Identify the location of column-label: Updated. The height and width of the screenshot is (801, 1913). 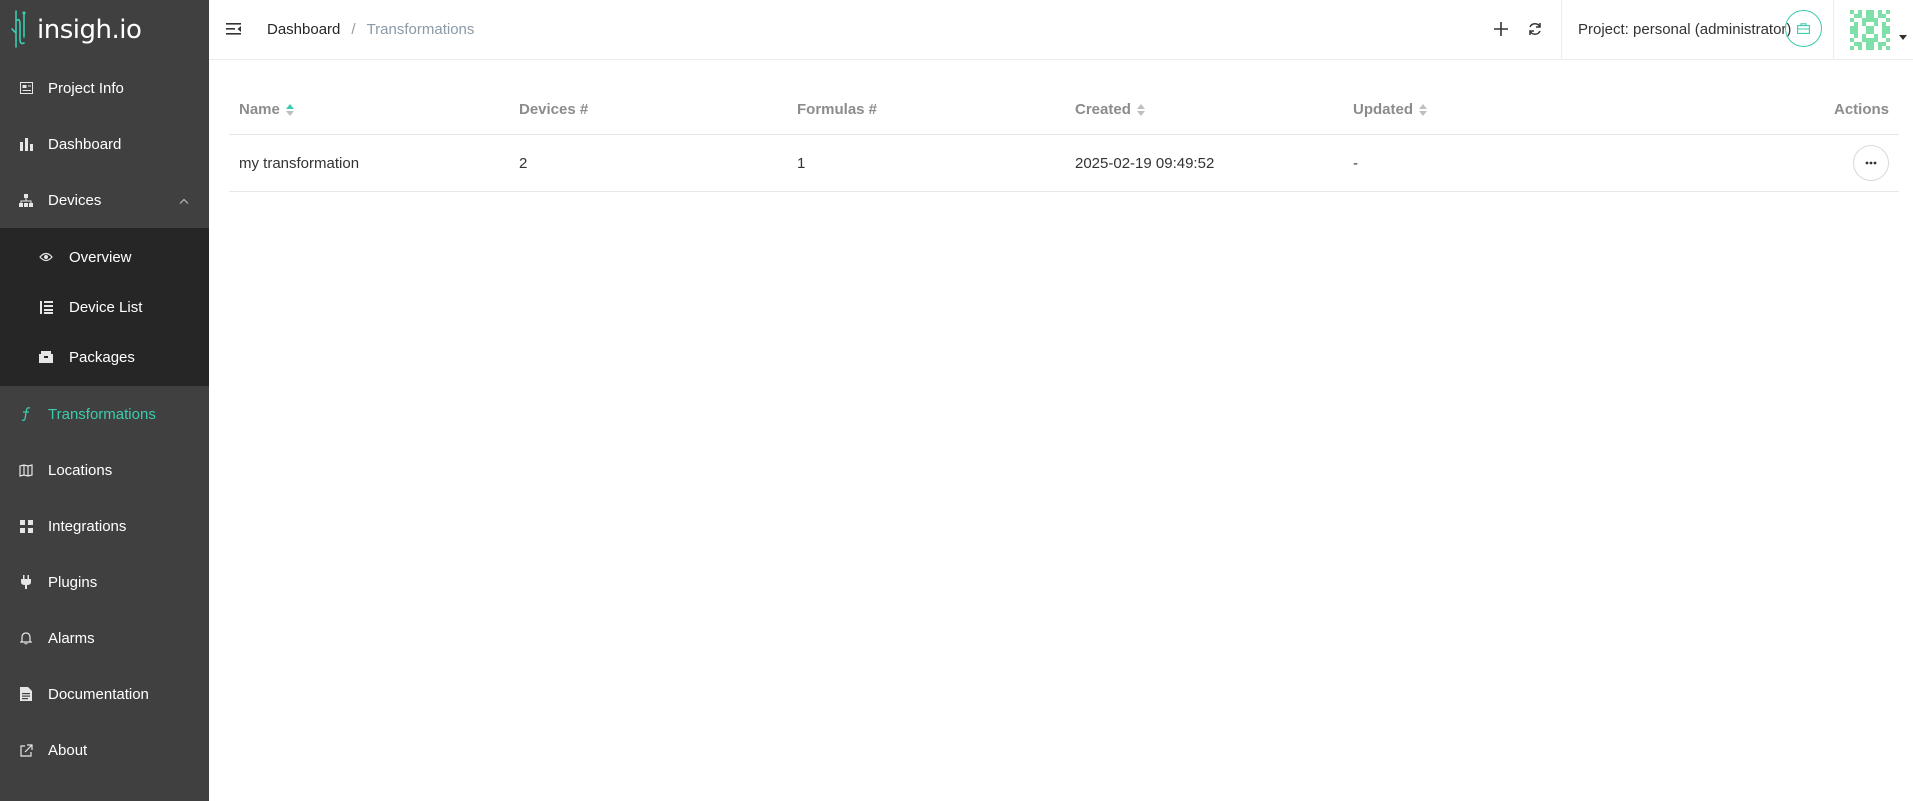
(1383, 109).